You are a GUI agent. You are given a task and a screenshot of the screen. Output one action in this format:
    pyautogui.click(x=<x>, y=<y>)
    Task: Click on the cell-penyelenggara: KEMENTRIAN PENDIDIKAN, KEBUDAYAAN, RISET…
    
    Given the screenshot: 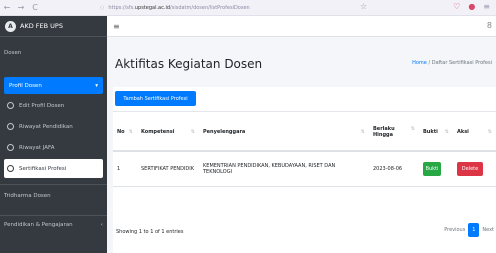 What is the action you would take?
    pyautogui.click(x=284, y=169)
    